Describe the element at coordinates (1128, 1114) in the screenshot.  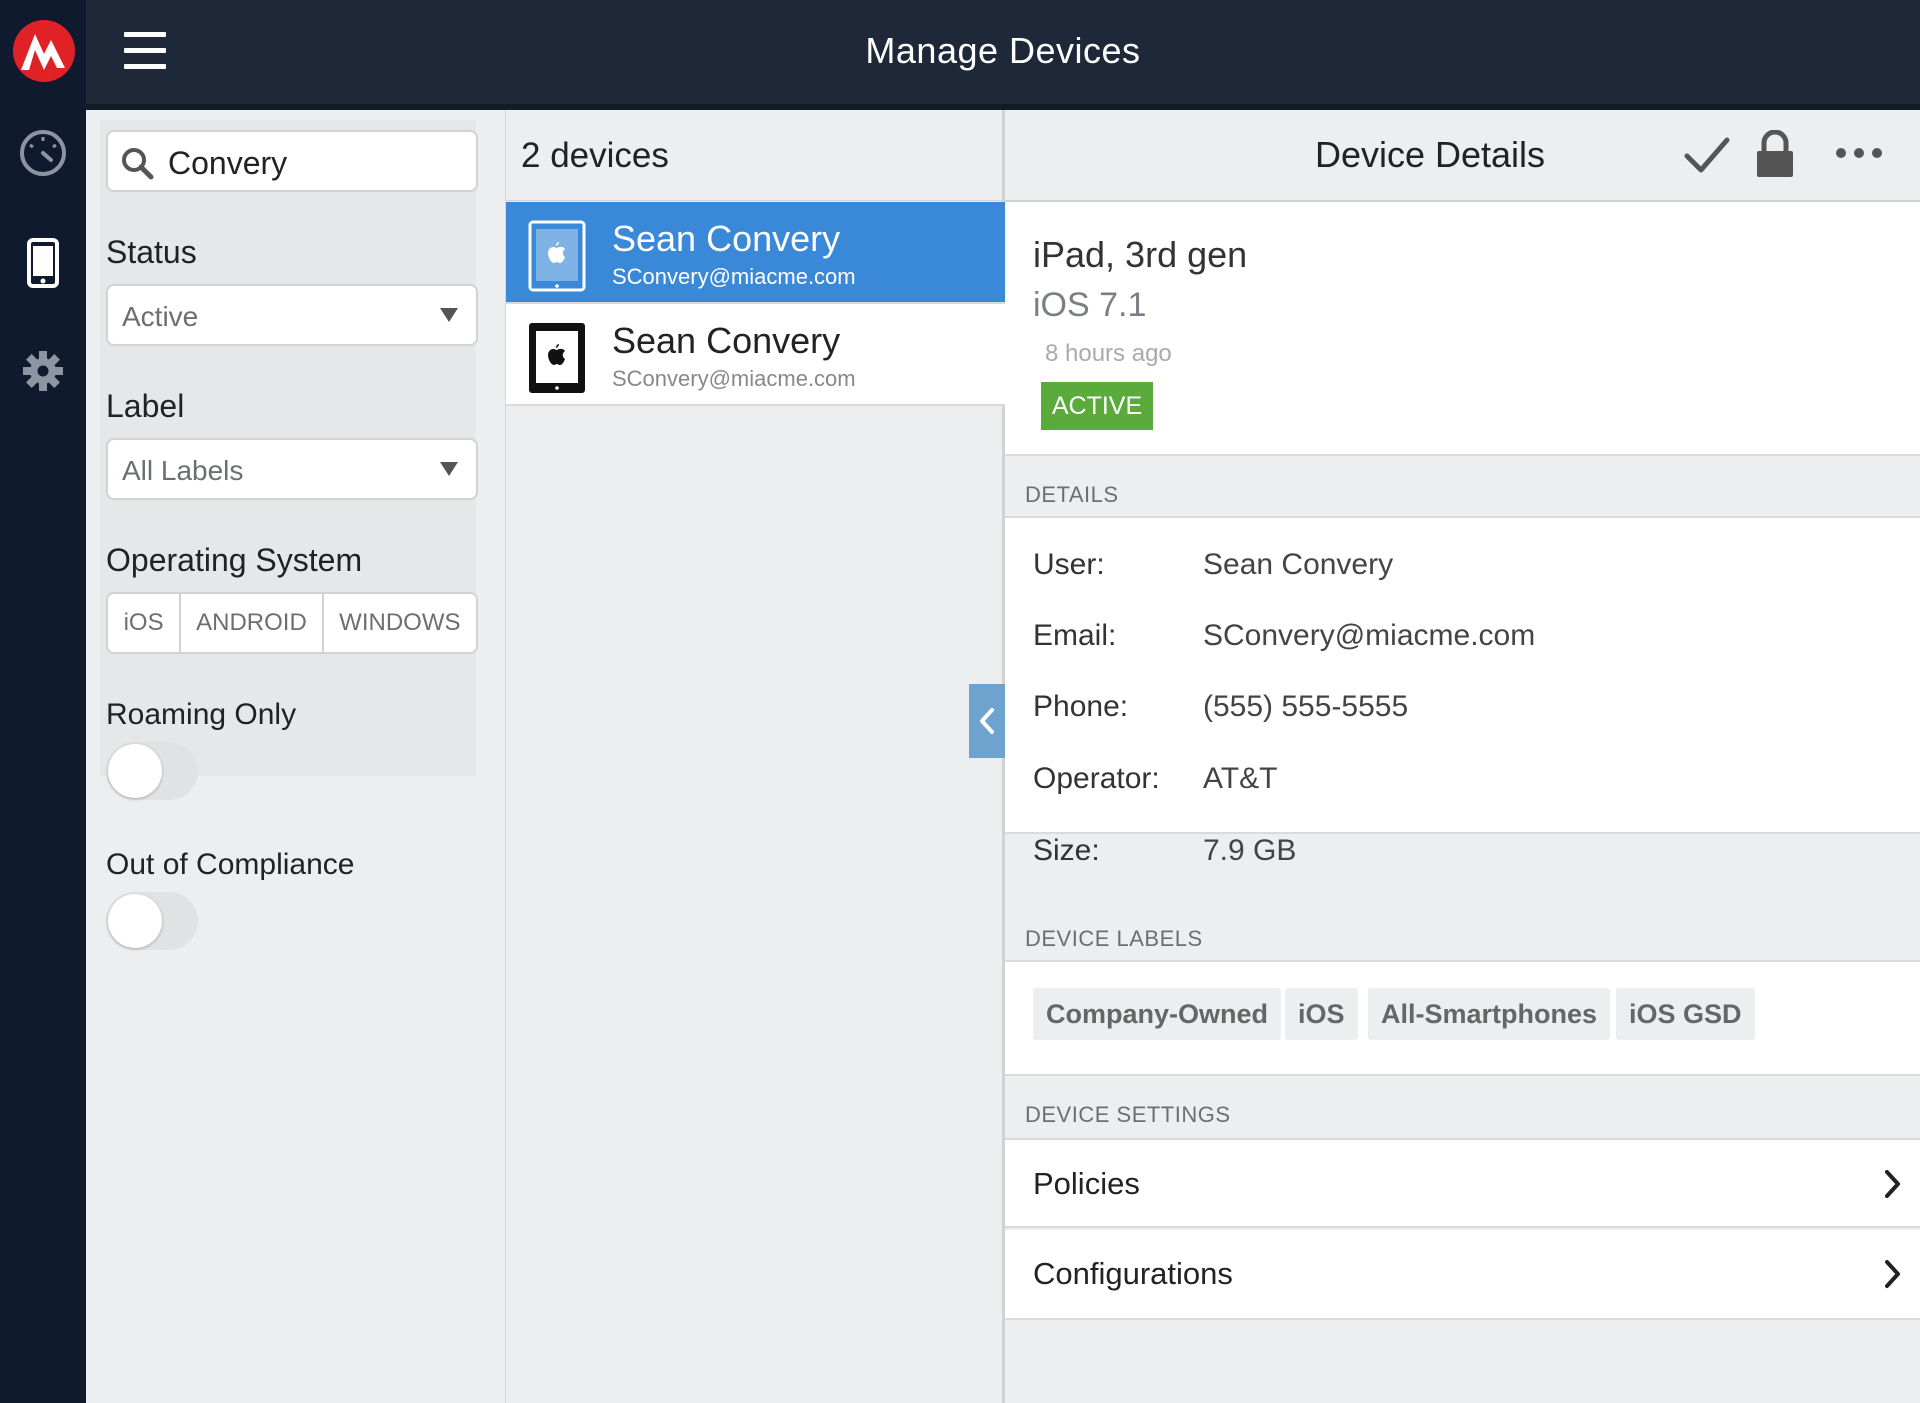
I see `settings-section-header: DEVICE SETTINGS` at that location.